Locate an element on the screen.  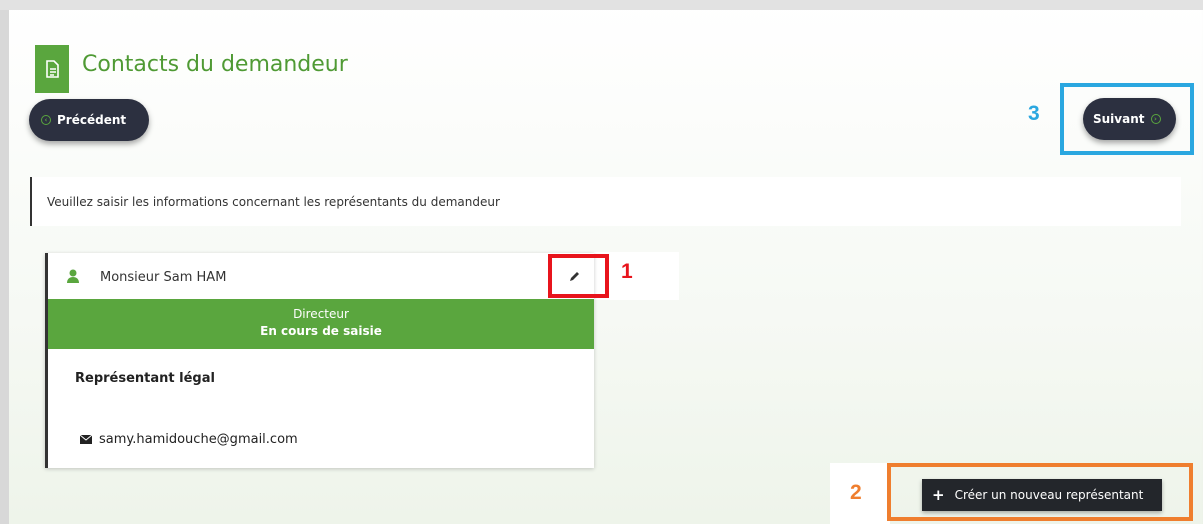
representative-email-row: samy.hamidouche@gmail.com is located at coordinates (189, 439).